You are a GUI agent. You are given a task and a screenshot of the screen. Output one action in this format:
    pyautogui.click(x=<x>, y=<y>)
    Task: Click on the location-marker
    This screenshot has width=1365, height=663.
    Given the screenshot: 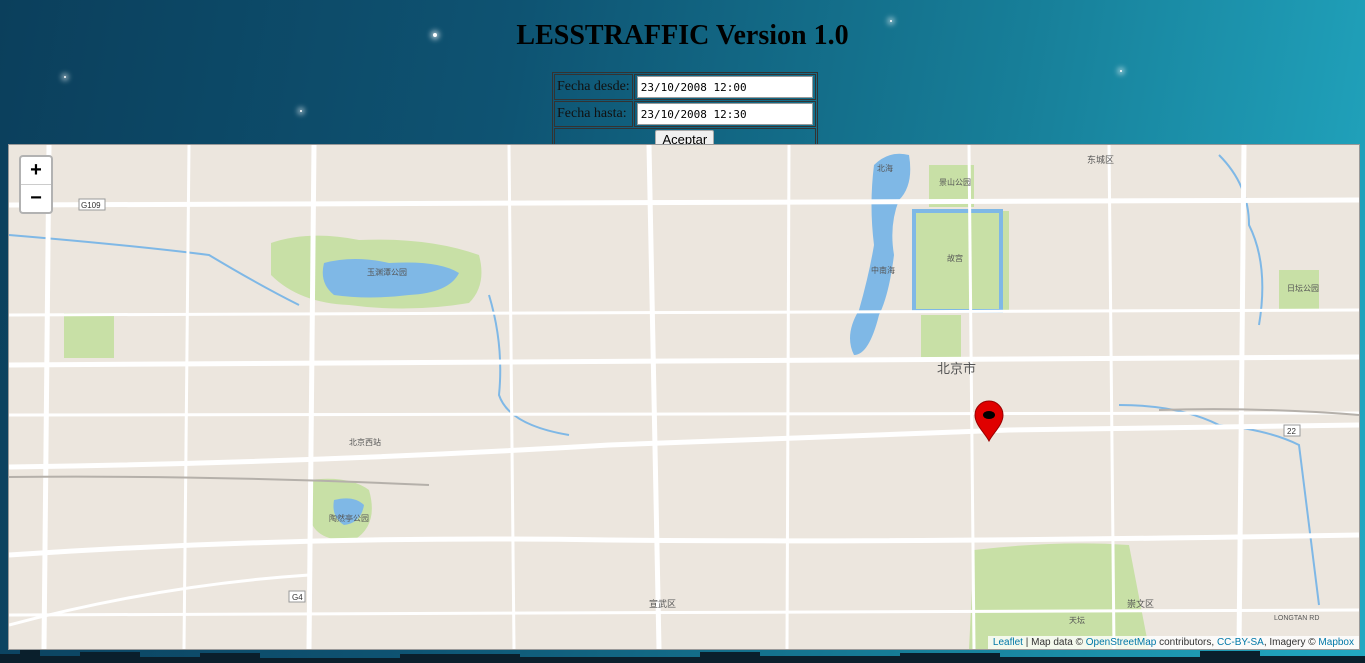 What is the action you would take?
    pyautogui.click(x=989, y=421)
    